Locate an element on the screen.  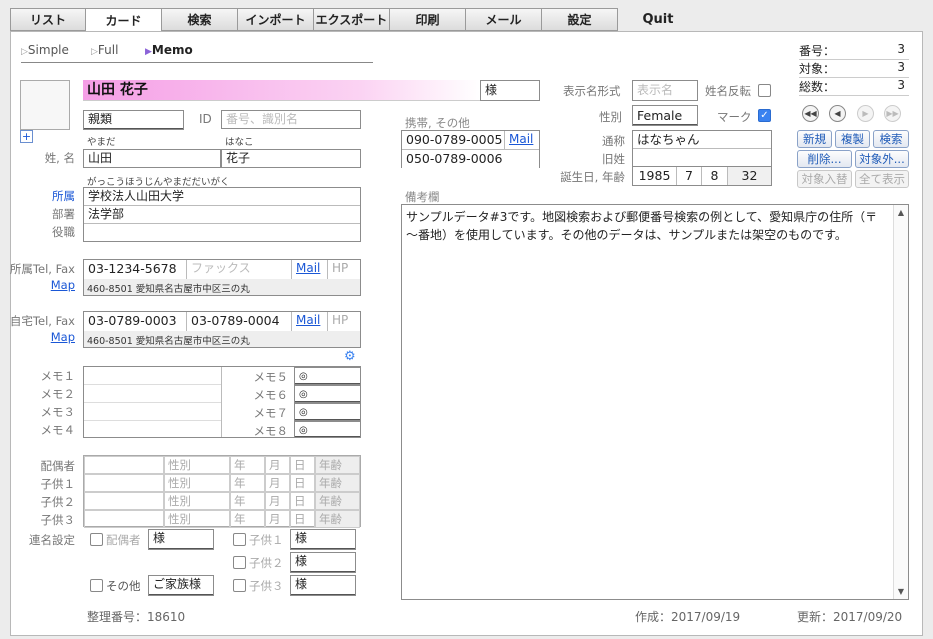
next-record-icon: ▶ is located at coordinates (865, 113).